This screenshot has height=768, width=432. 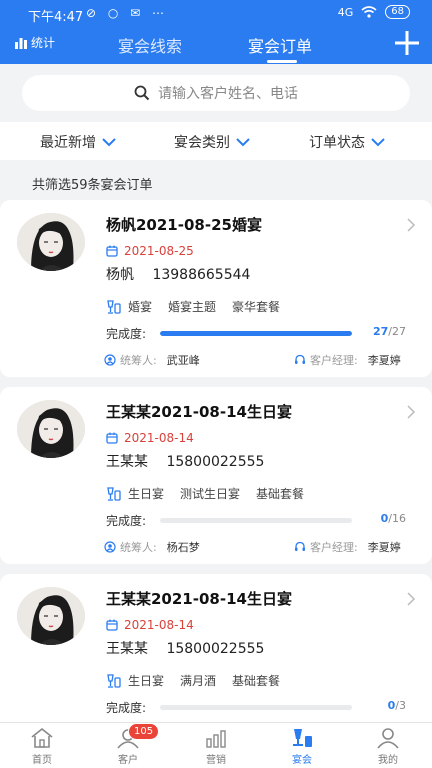 I want to click on filter-banquet-type: 宴会类别, so click(x=212, y=142).